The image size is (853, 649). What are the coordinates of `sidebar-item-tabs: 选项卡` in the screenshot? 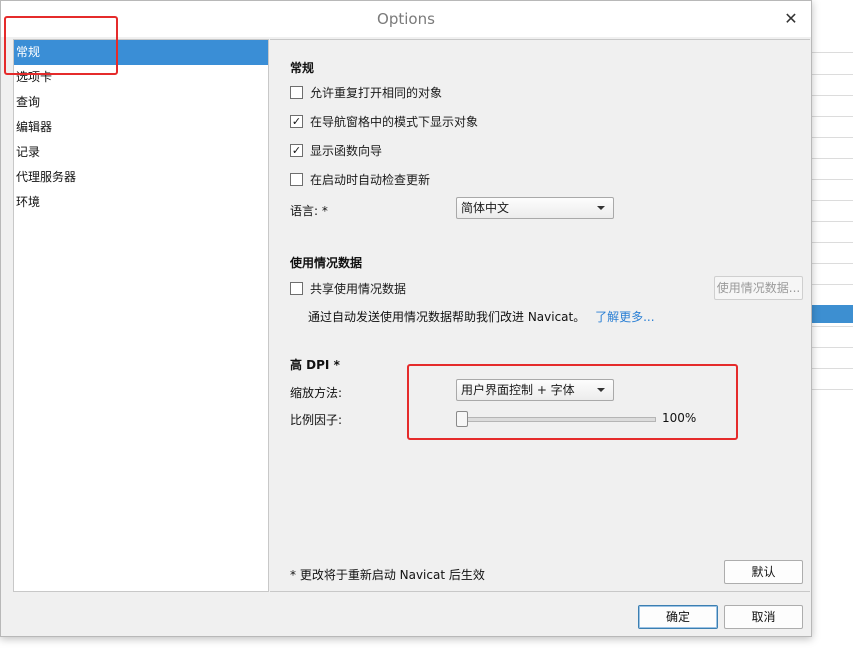 It's located at (141, 77).